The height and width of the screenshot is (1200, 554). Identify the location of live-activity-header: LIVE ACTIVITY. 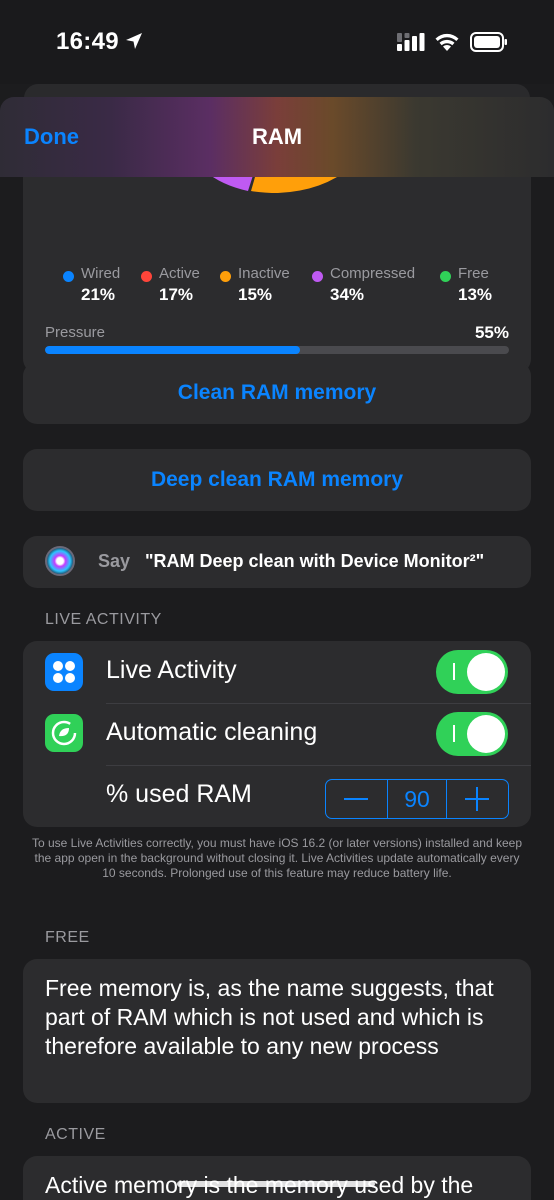
(103, 619).